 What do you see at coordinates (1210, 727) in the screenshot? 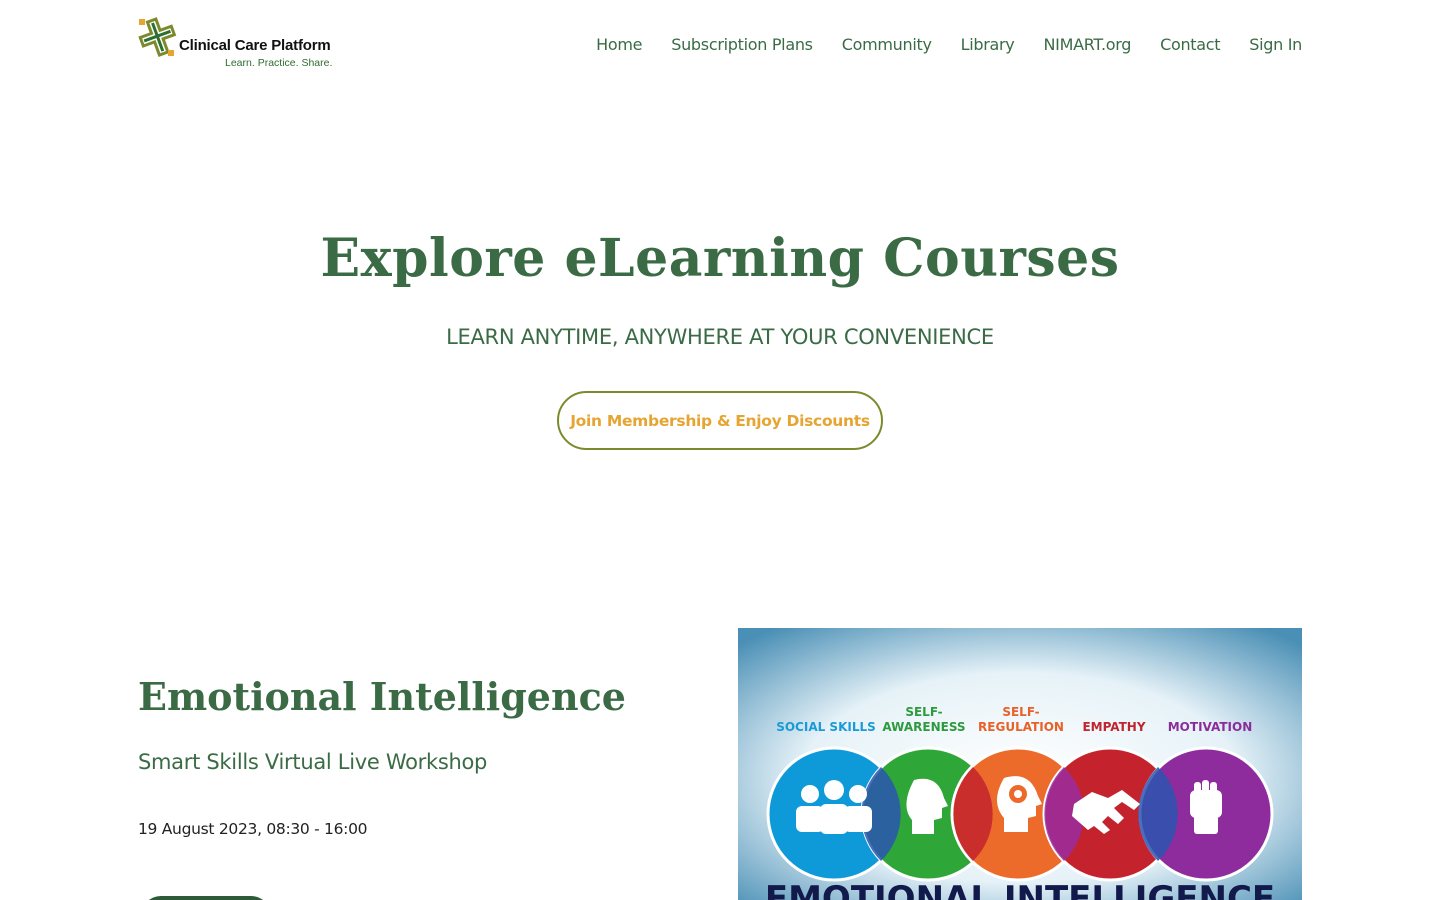
I see `label-motivation: MOTIVATION` at bounding box center [1210, 727].